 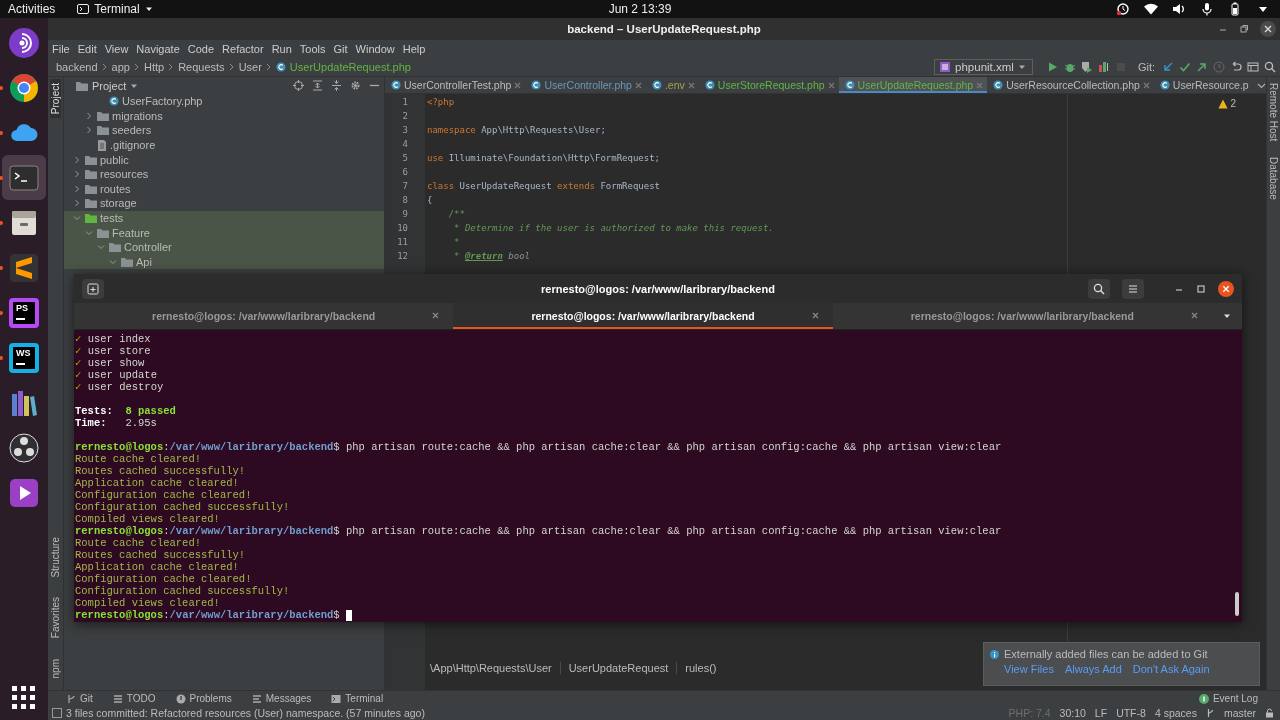 I want to click on menu-item: Window, so click(x=375, y=49).